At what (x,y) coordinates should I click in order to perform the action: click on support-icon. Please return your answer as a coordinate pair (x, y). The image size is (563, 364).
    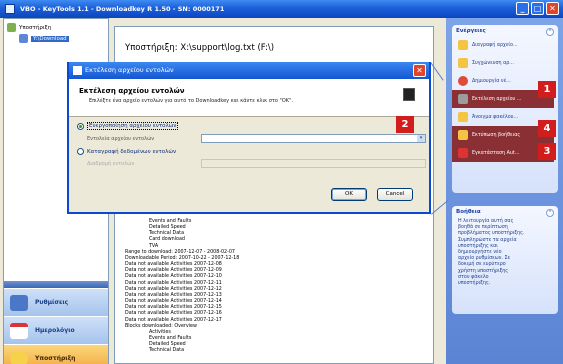
    Looking at the image, I should click on (11, 27).